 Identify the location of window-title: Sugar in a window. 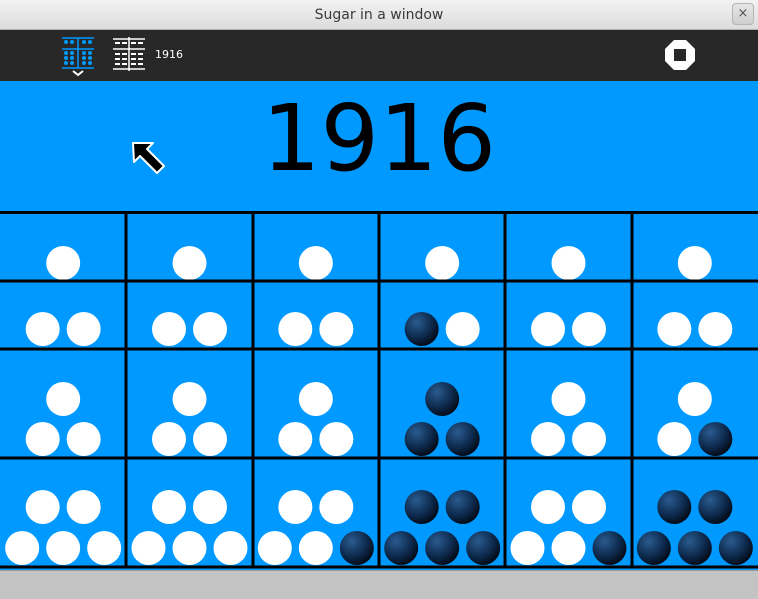
(379, 15).